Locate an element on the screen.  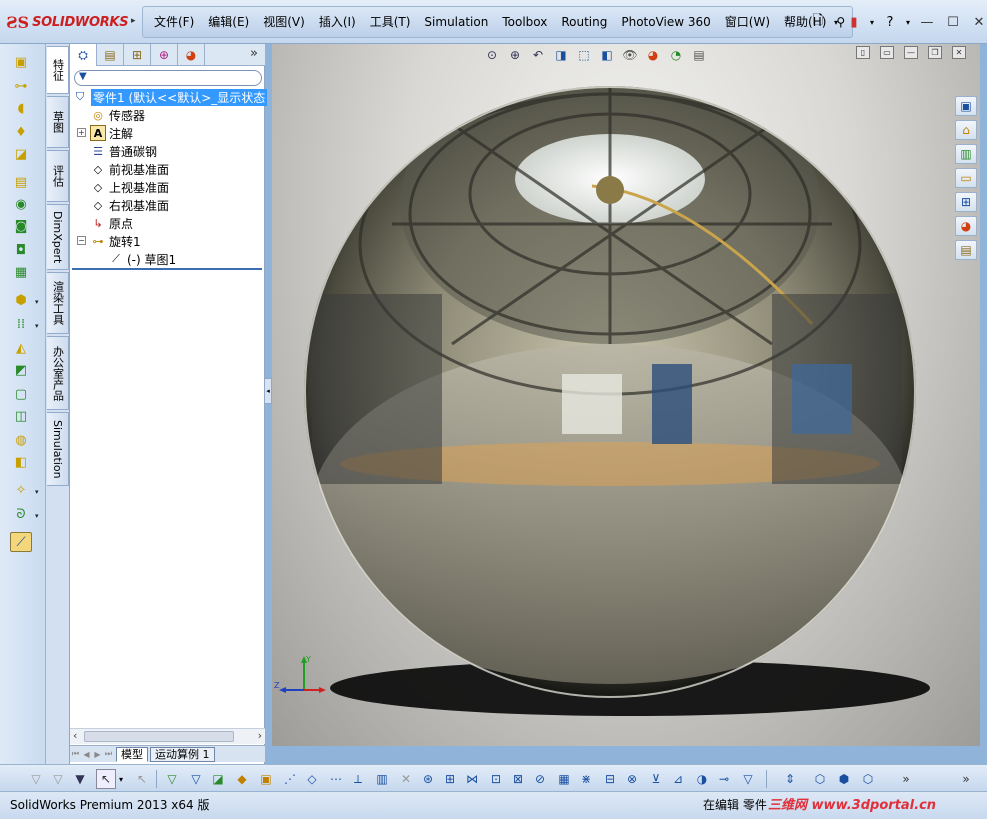
curves-icon: ᘐ is located at coordinates (21, 514).